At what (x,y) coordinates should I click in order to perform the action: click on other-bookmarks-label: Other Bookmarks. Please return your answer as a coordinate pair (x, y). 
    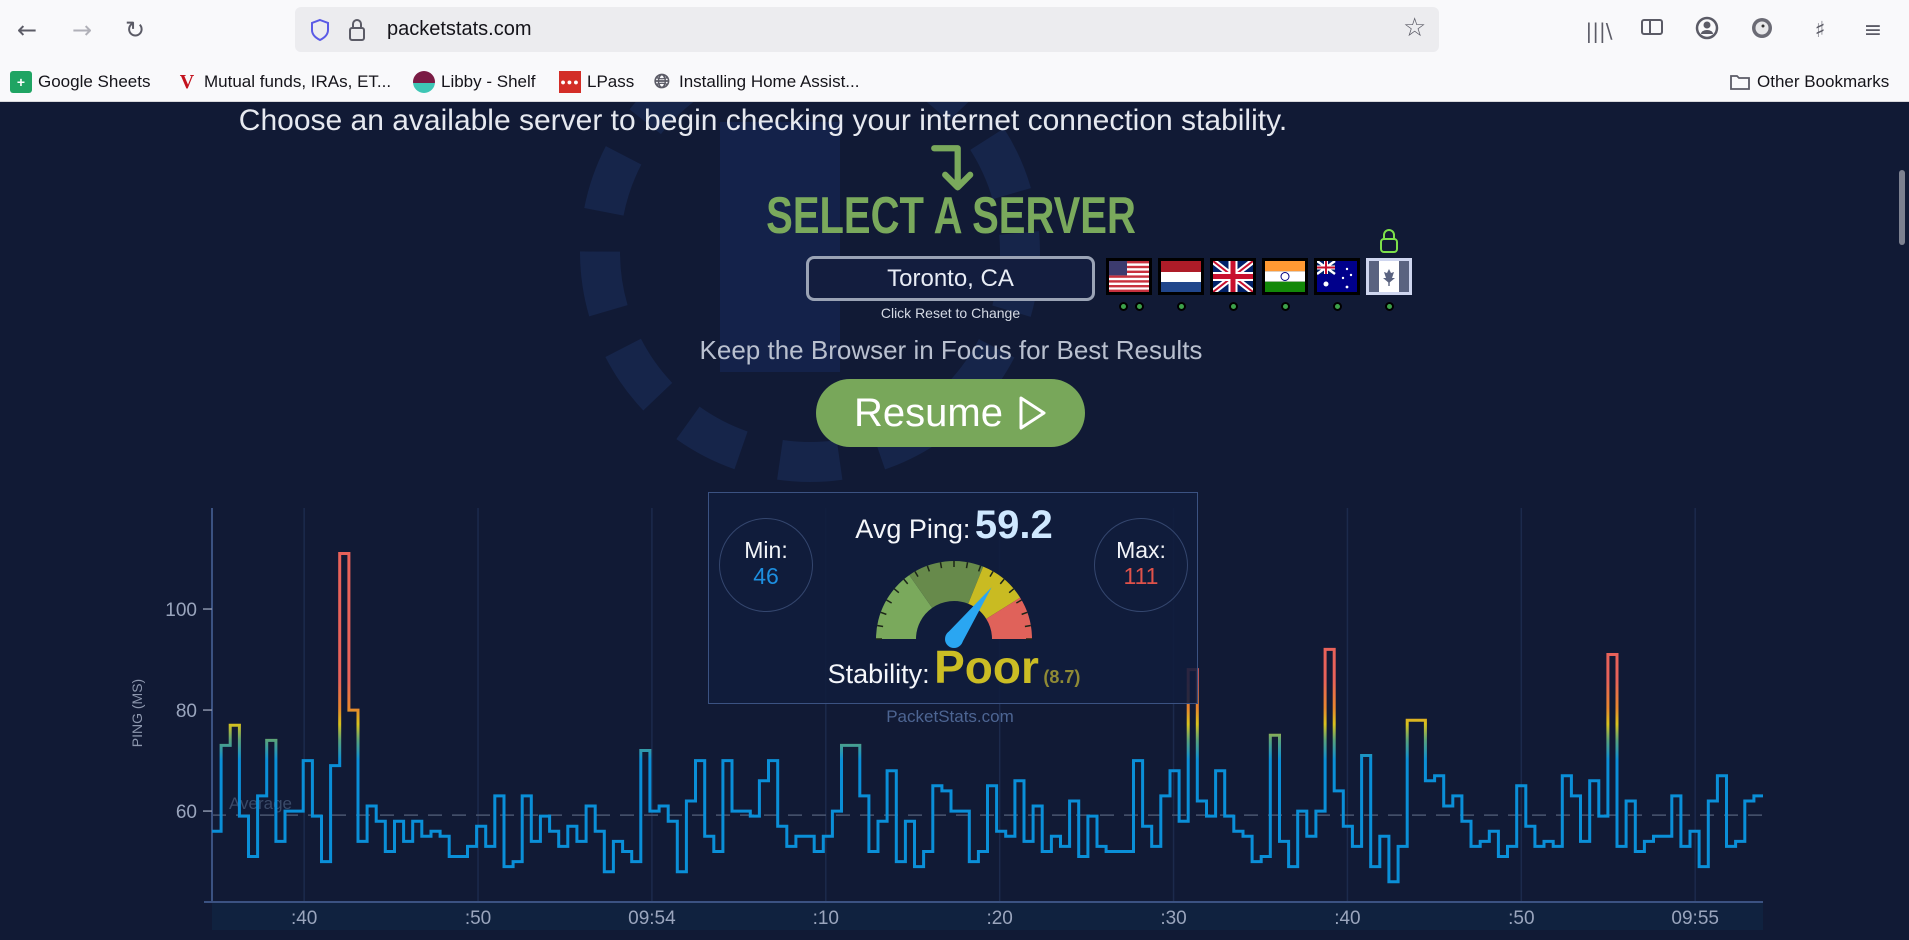
    Looking at the image, I should click on (1823, 81).